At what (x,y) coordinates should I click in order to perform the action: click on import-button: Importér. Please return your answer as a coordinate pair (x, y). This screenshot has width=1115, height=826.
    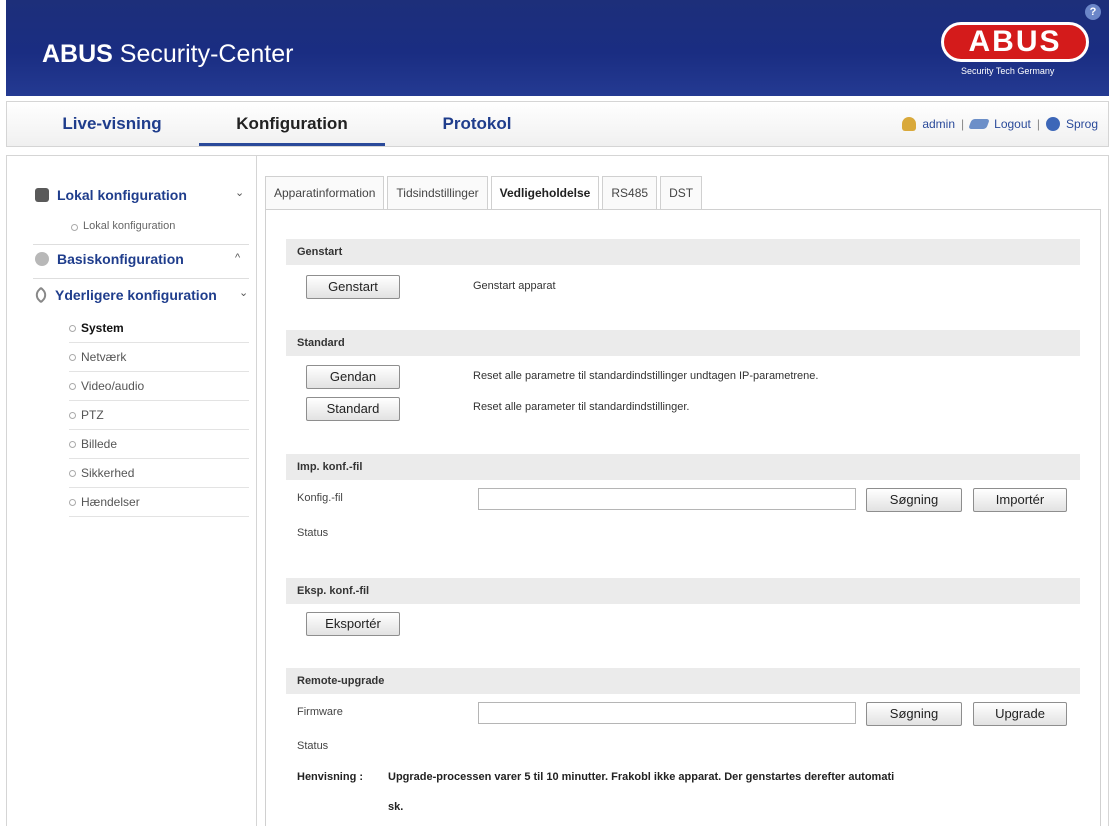
    Looking at the image, I should click on (1020, 500).